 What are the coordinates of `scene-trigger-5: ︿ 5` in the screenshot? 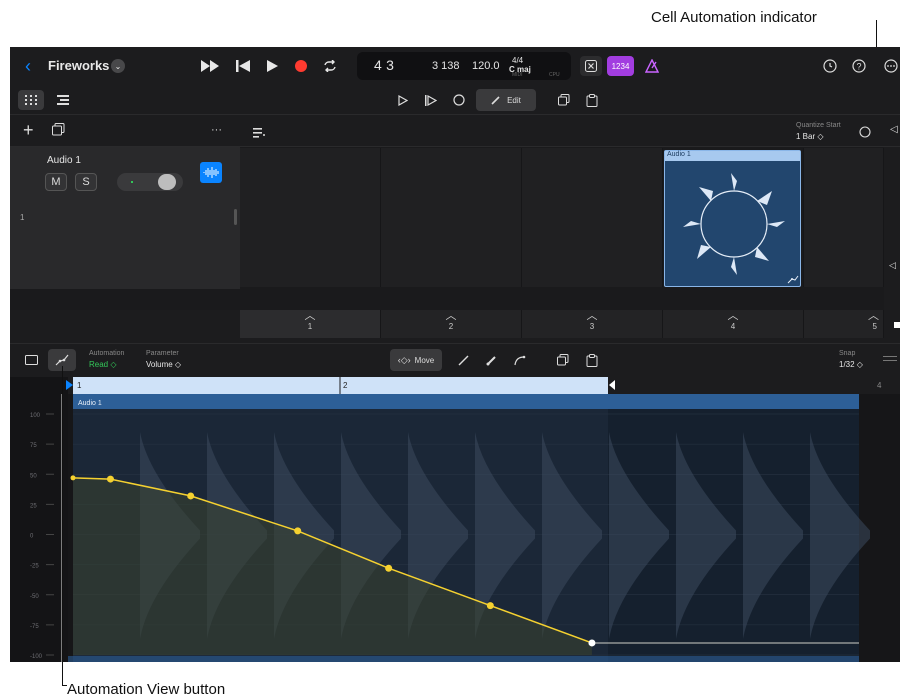 It's located at (844, 324).